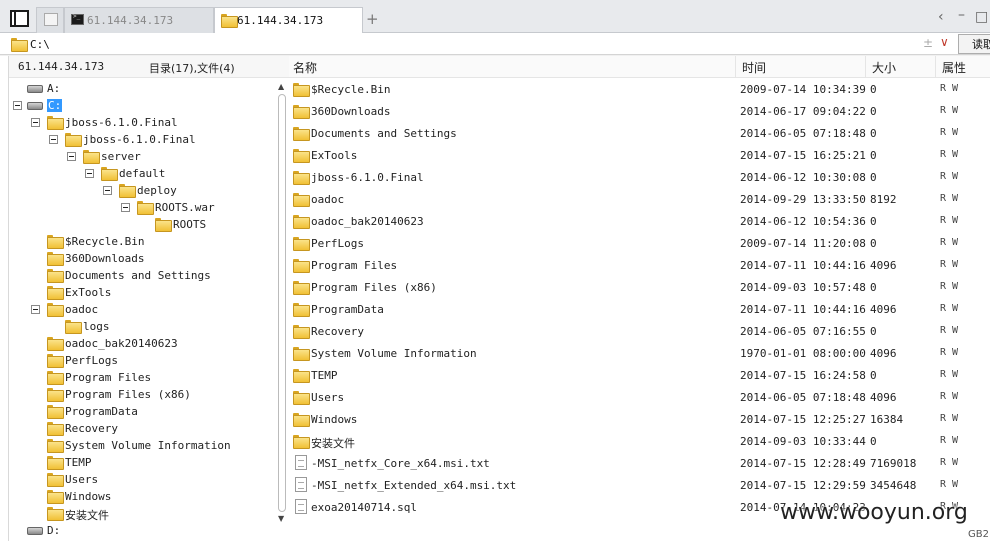 The width and height of the screenshot is (990, 541). I want to click on tree-node: logs, so click(142, 326).